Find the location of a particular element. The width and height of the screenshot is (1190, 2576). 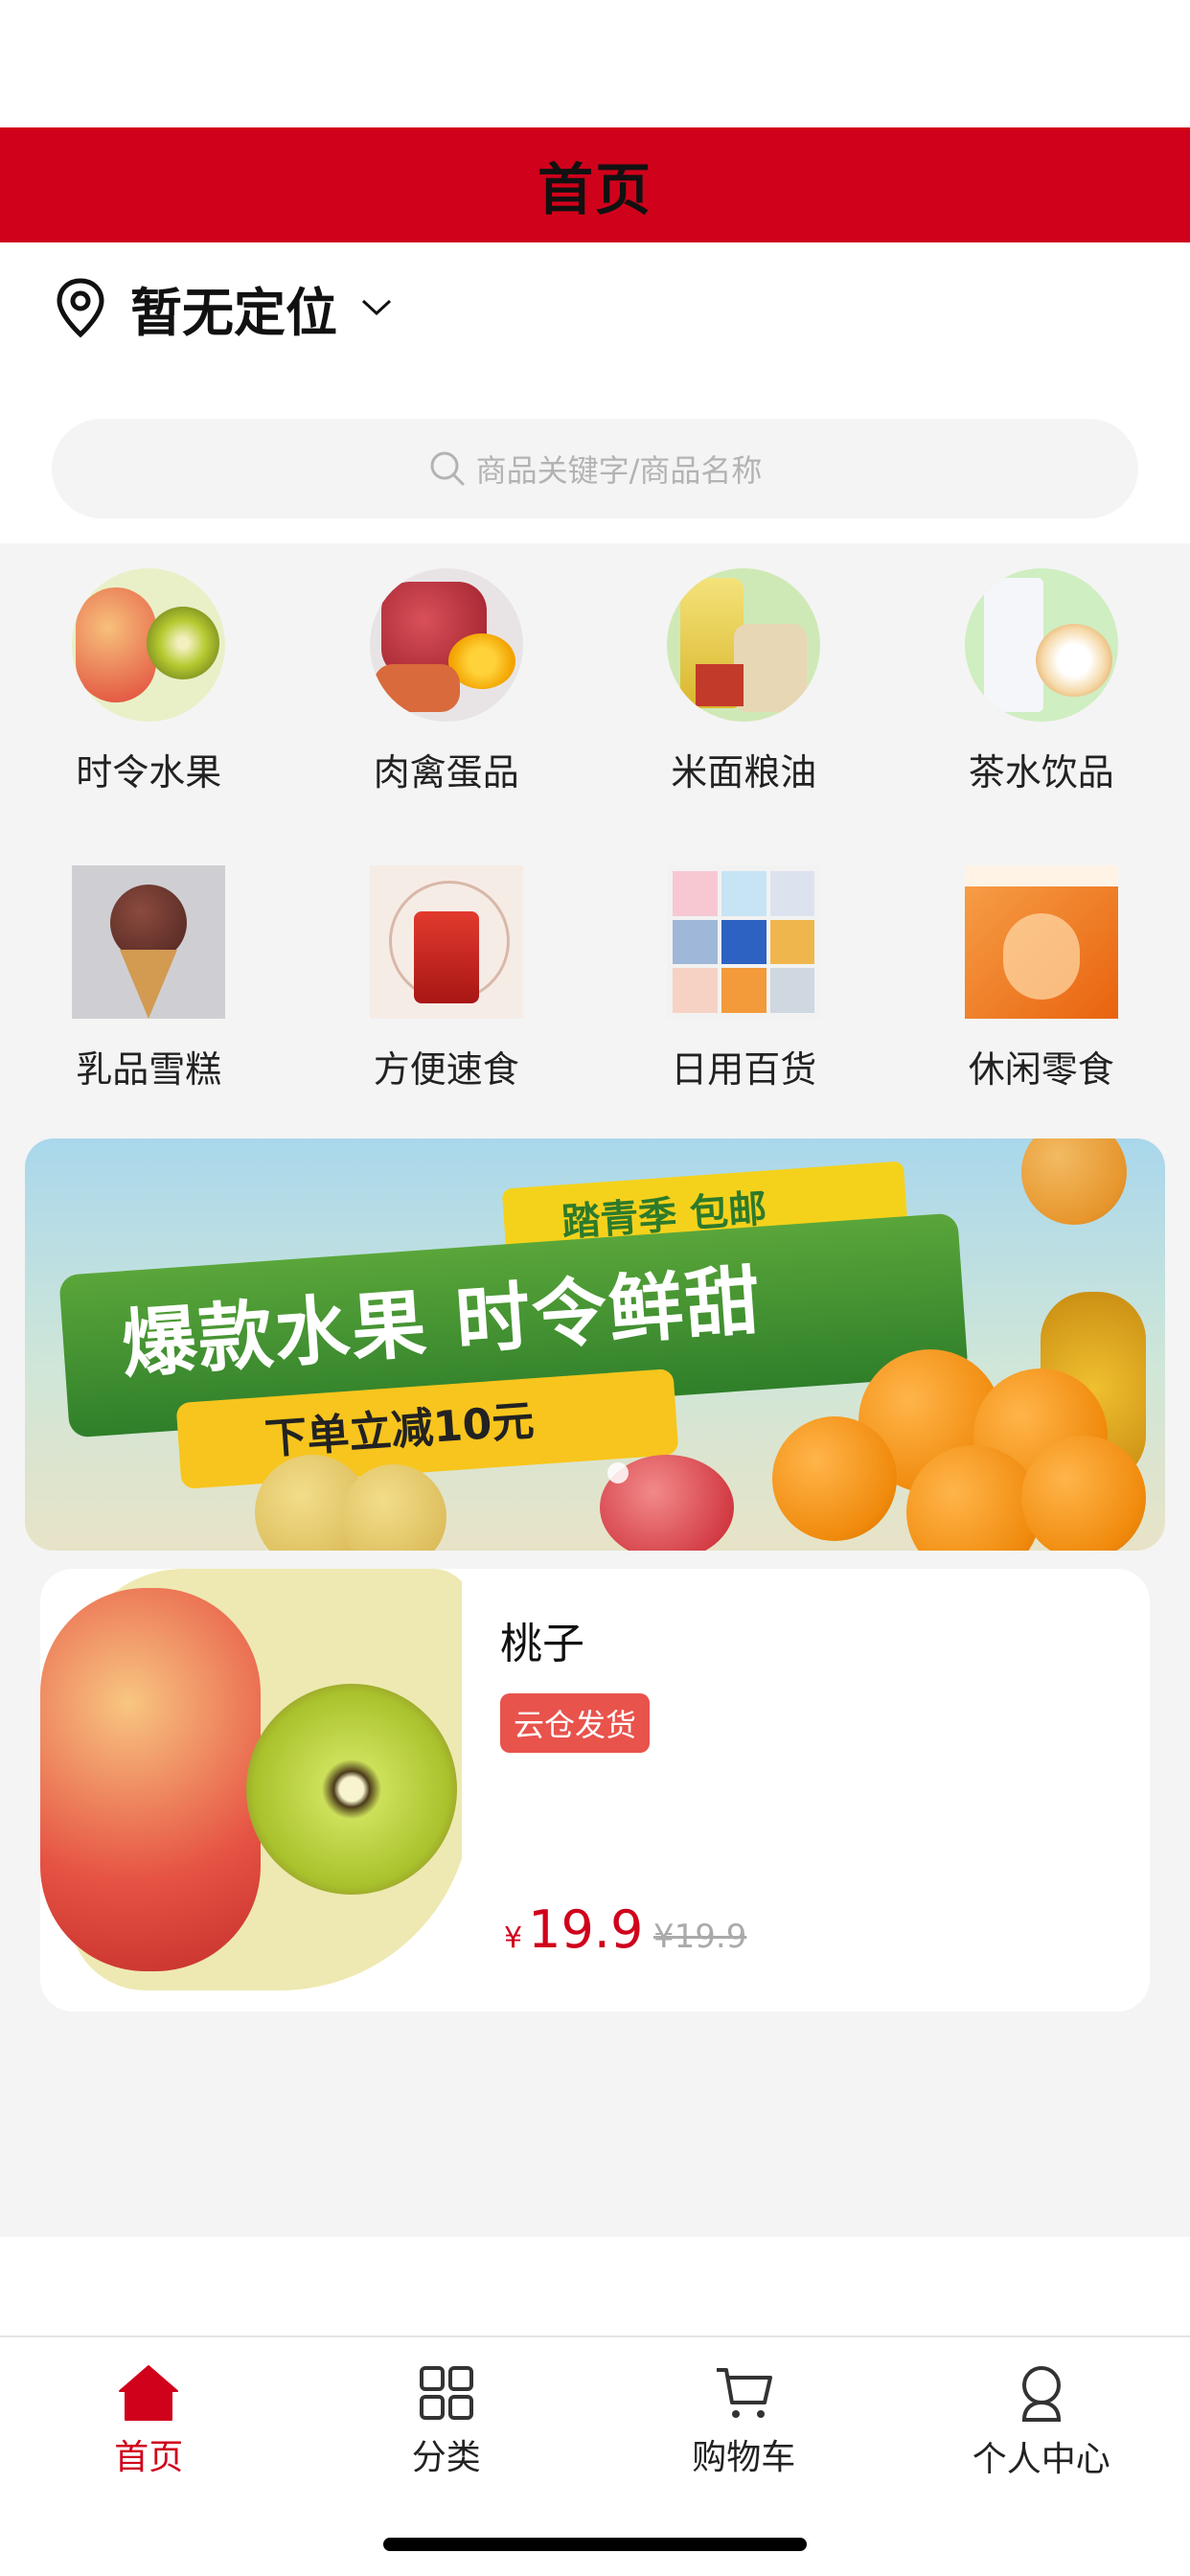

daily-goods-icon is located at coordinates (744, 942).